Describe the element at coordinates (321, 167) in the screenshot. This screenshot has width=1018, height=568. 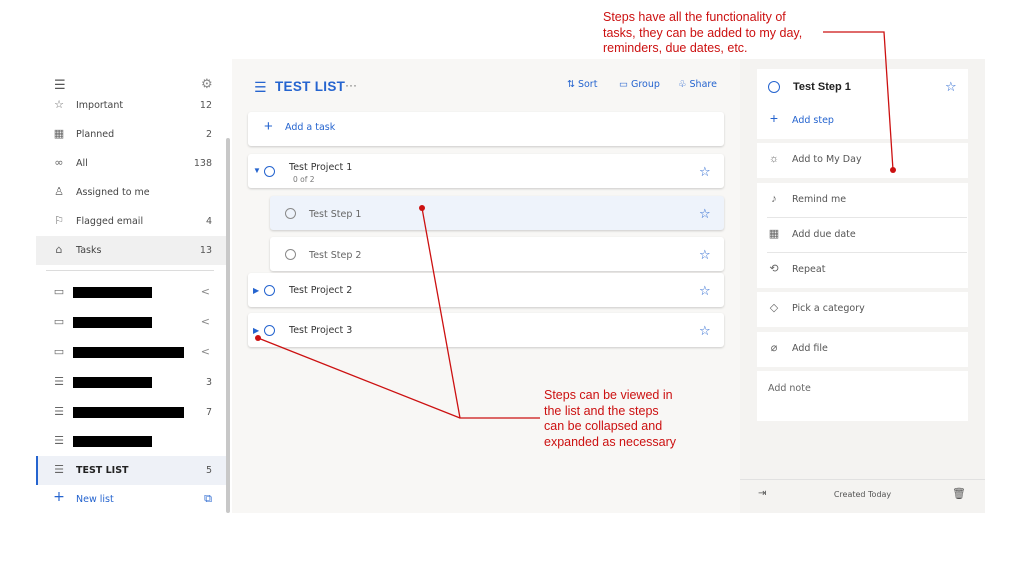
I see `task-title: Test Project 1` at that location.